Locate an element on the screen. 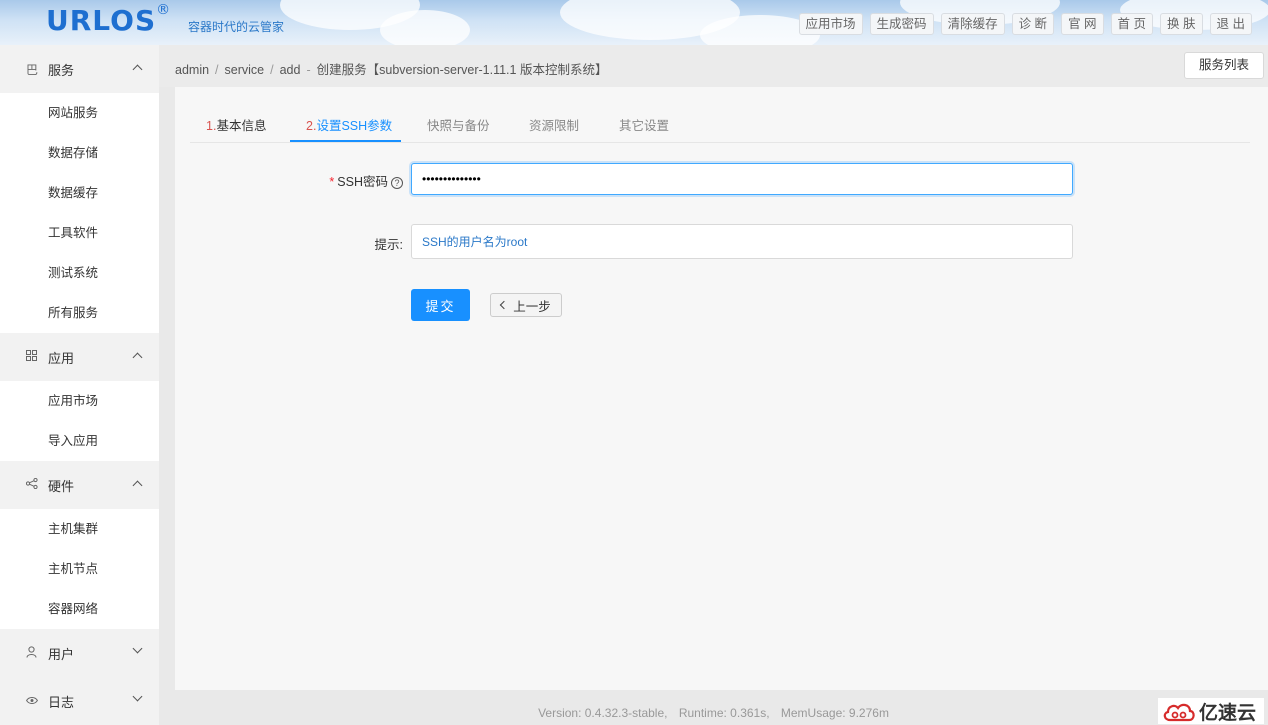 The height and width of the screenshot is (725, 1268). ssh-password-label: * SSH密码? is located at coordinates (359, 180).